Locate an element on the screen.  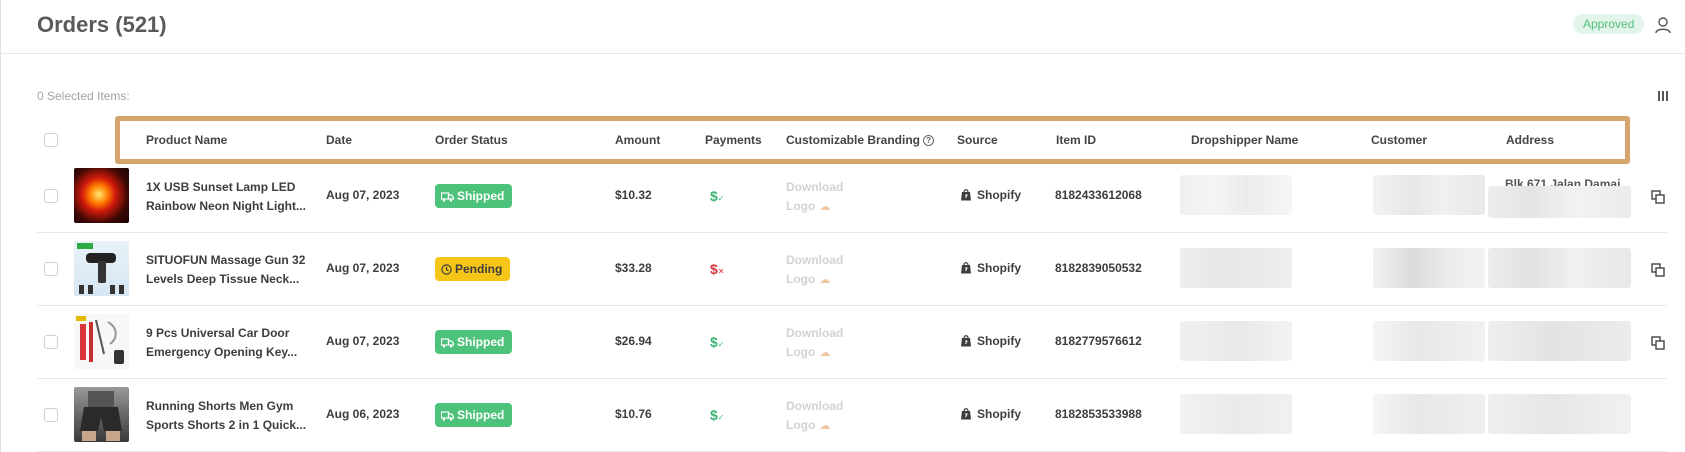
approval-status-badge: Approved is located at coordinates (1609, 24).